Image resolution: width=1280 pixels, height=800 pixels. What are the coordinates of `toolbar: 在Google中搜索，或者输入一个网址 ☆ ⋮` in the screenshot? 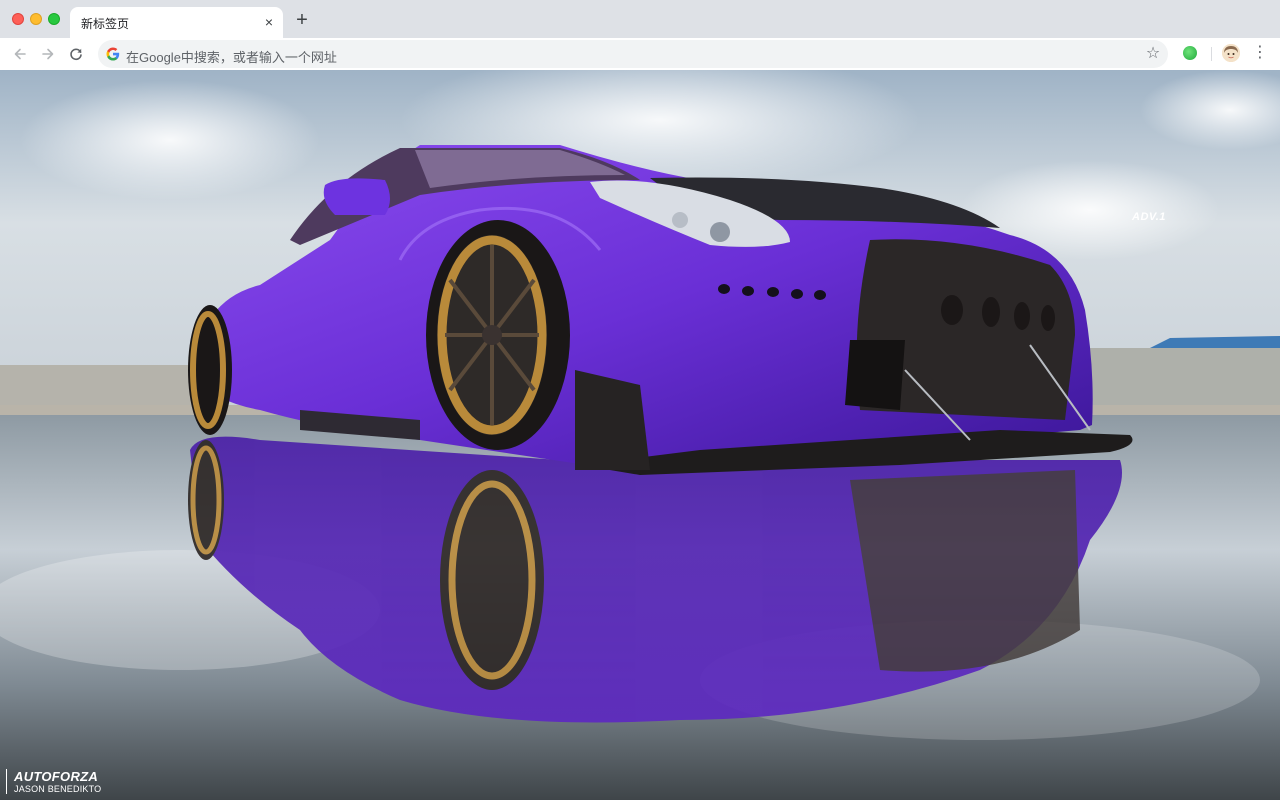 It's located at (640, 54).